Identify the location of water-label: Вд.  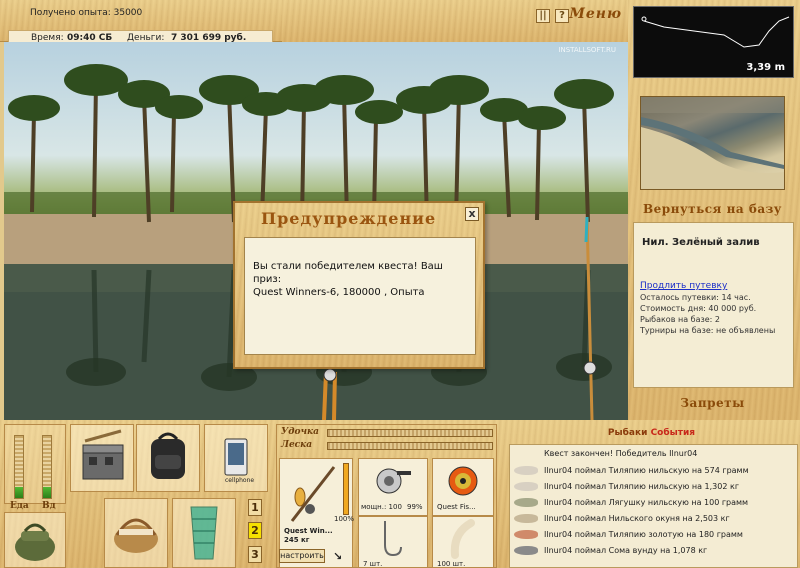
(49, 506).